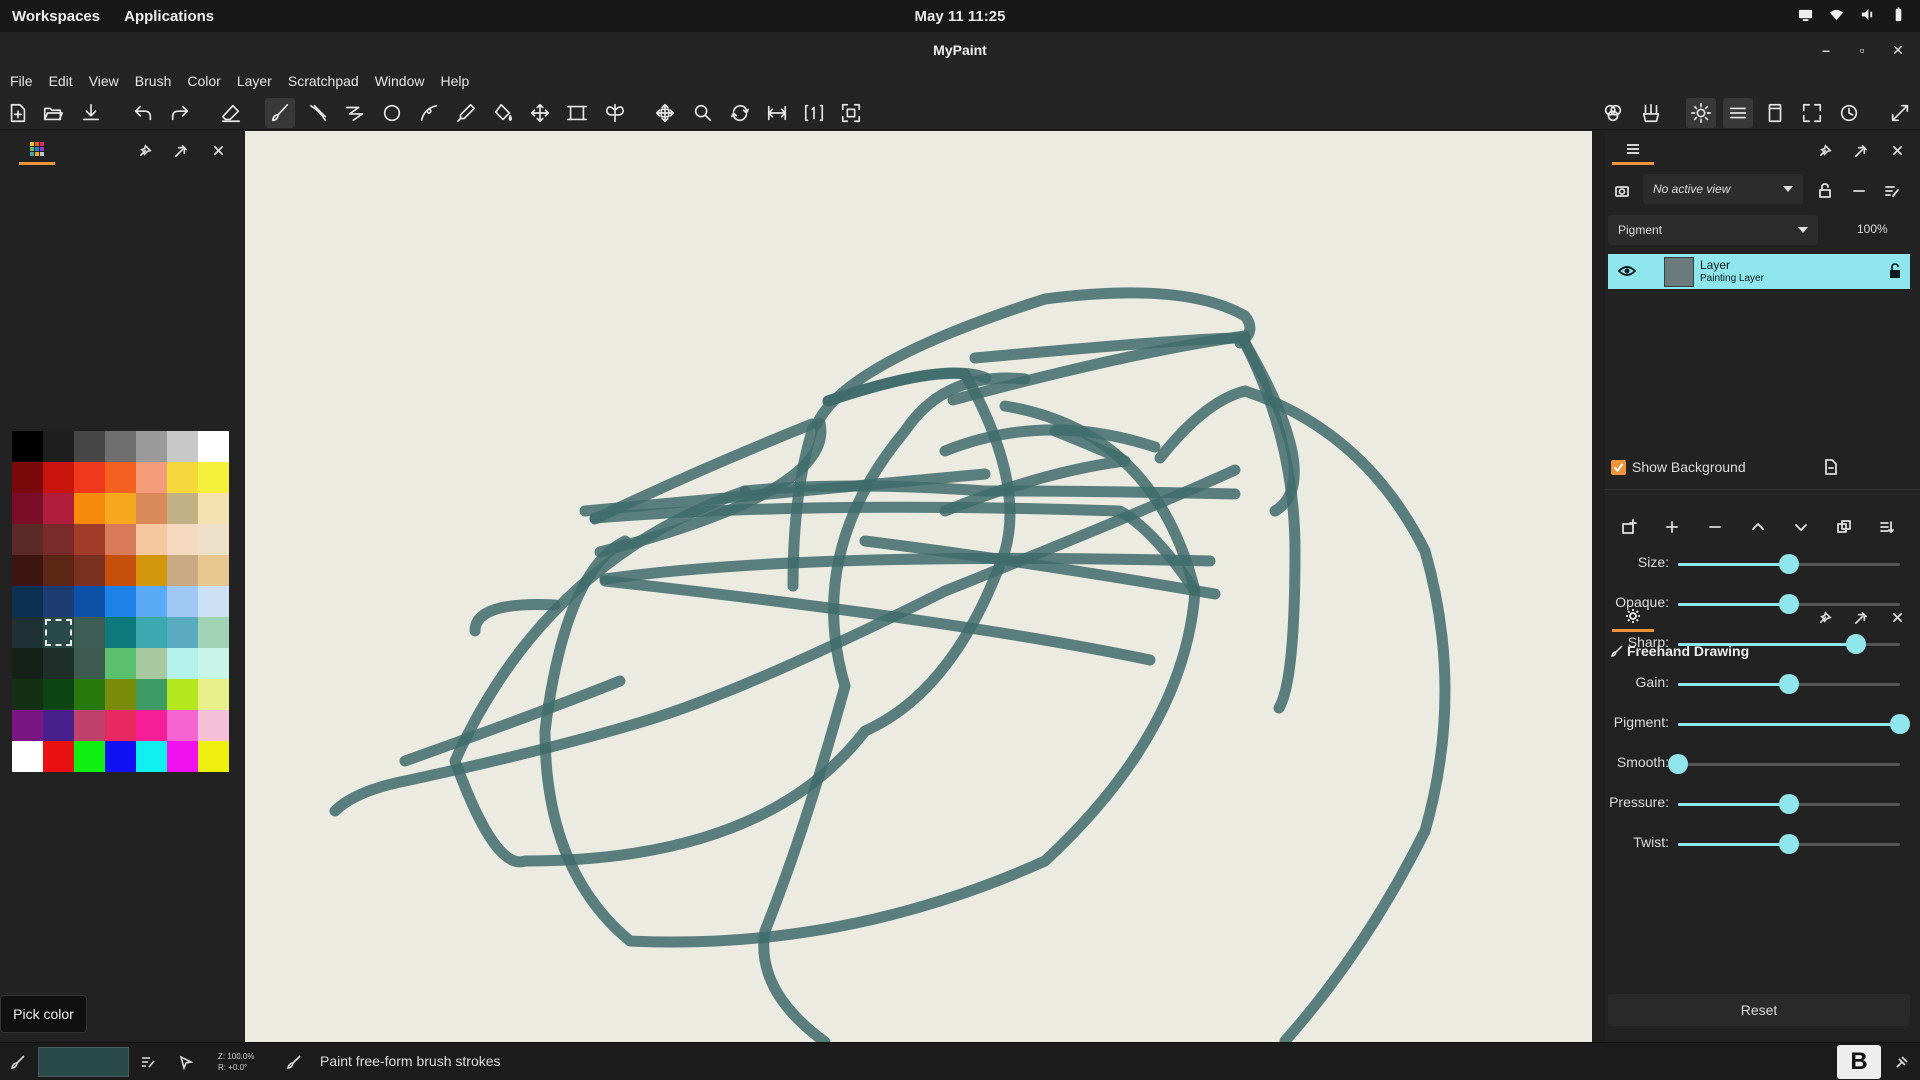 The image size is (1920, 1080). What do you see at coordinates (1825, 150) in the screenshot?
I see `pin-icon` at bounding box center [1825, 150].